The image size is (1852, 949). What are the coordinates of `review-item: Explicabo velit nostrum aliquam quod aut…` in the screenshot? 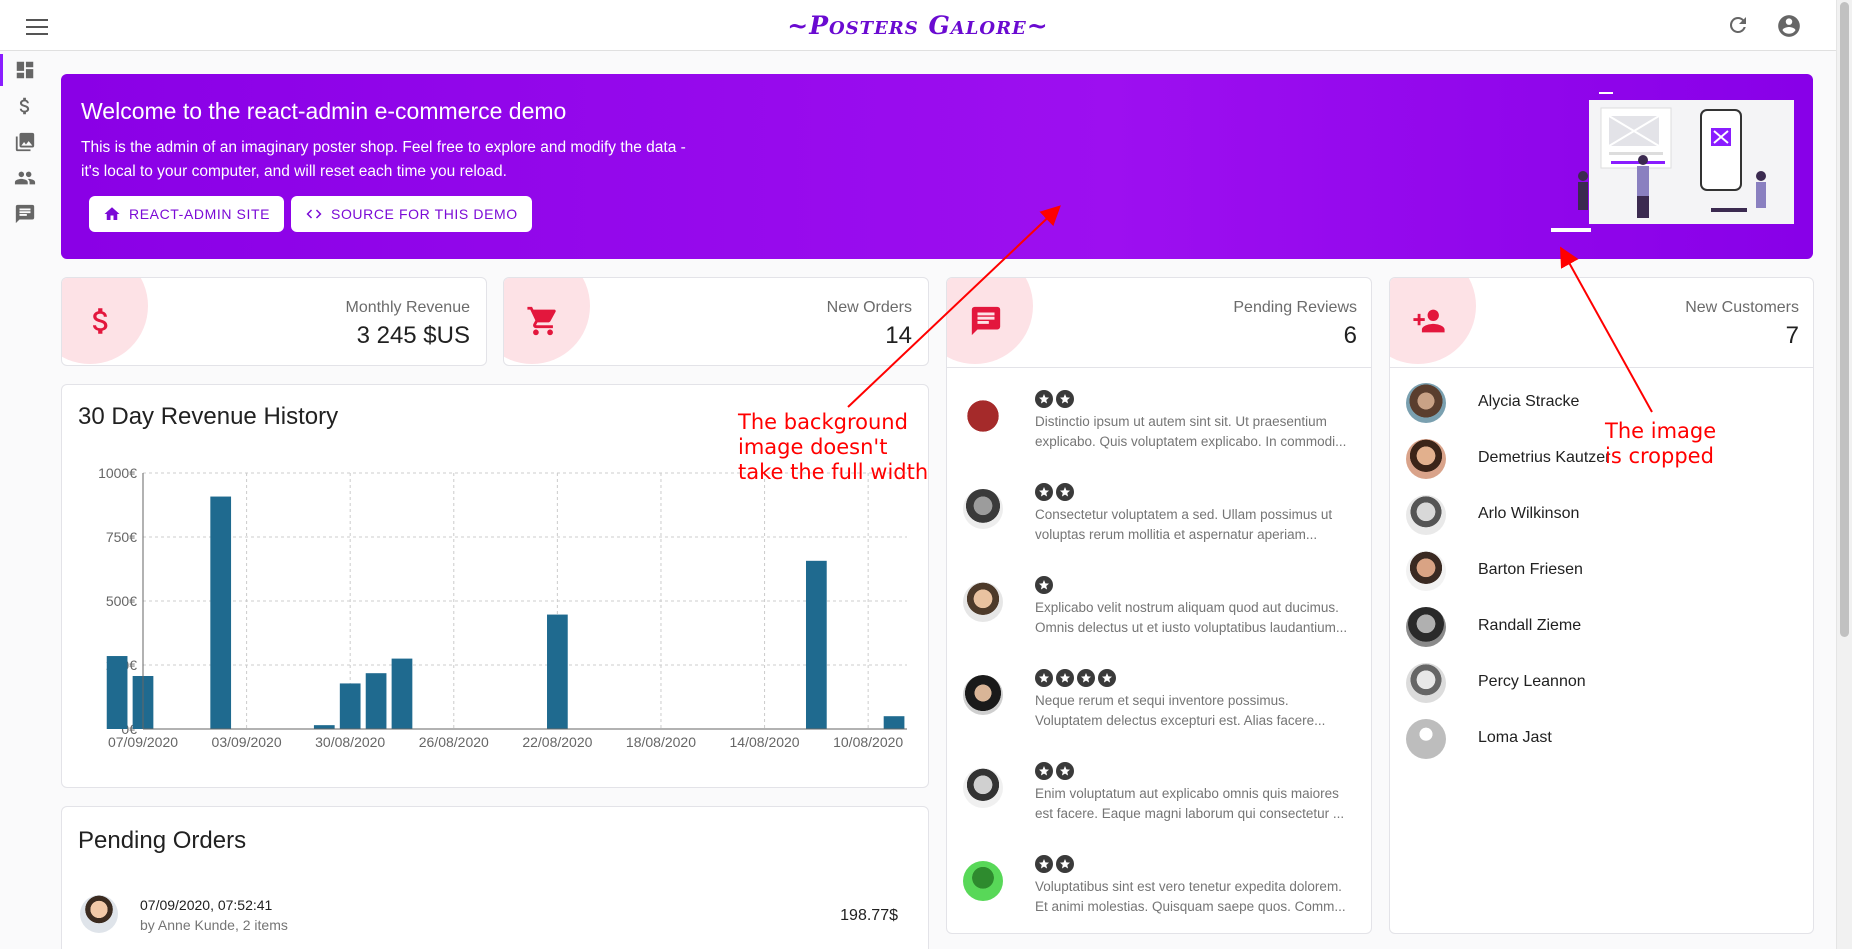 It's located at (1157, 614).